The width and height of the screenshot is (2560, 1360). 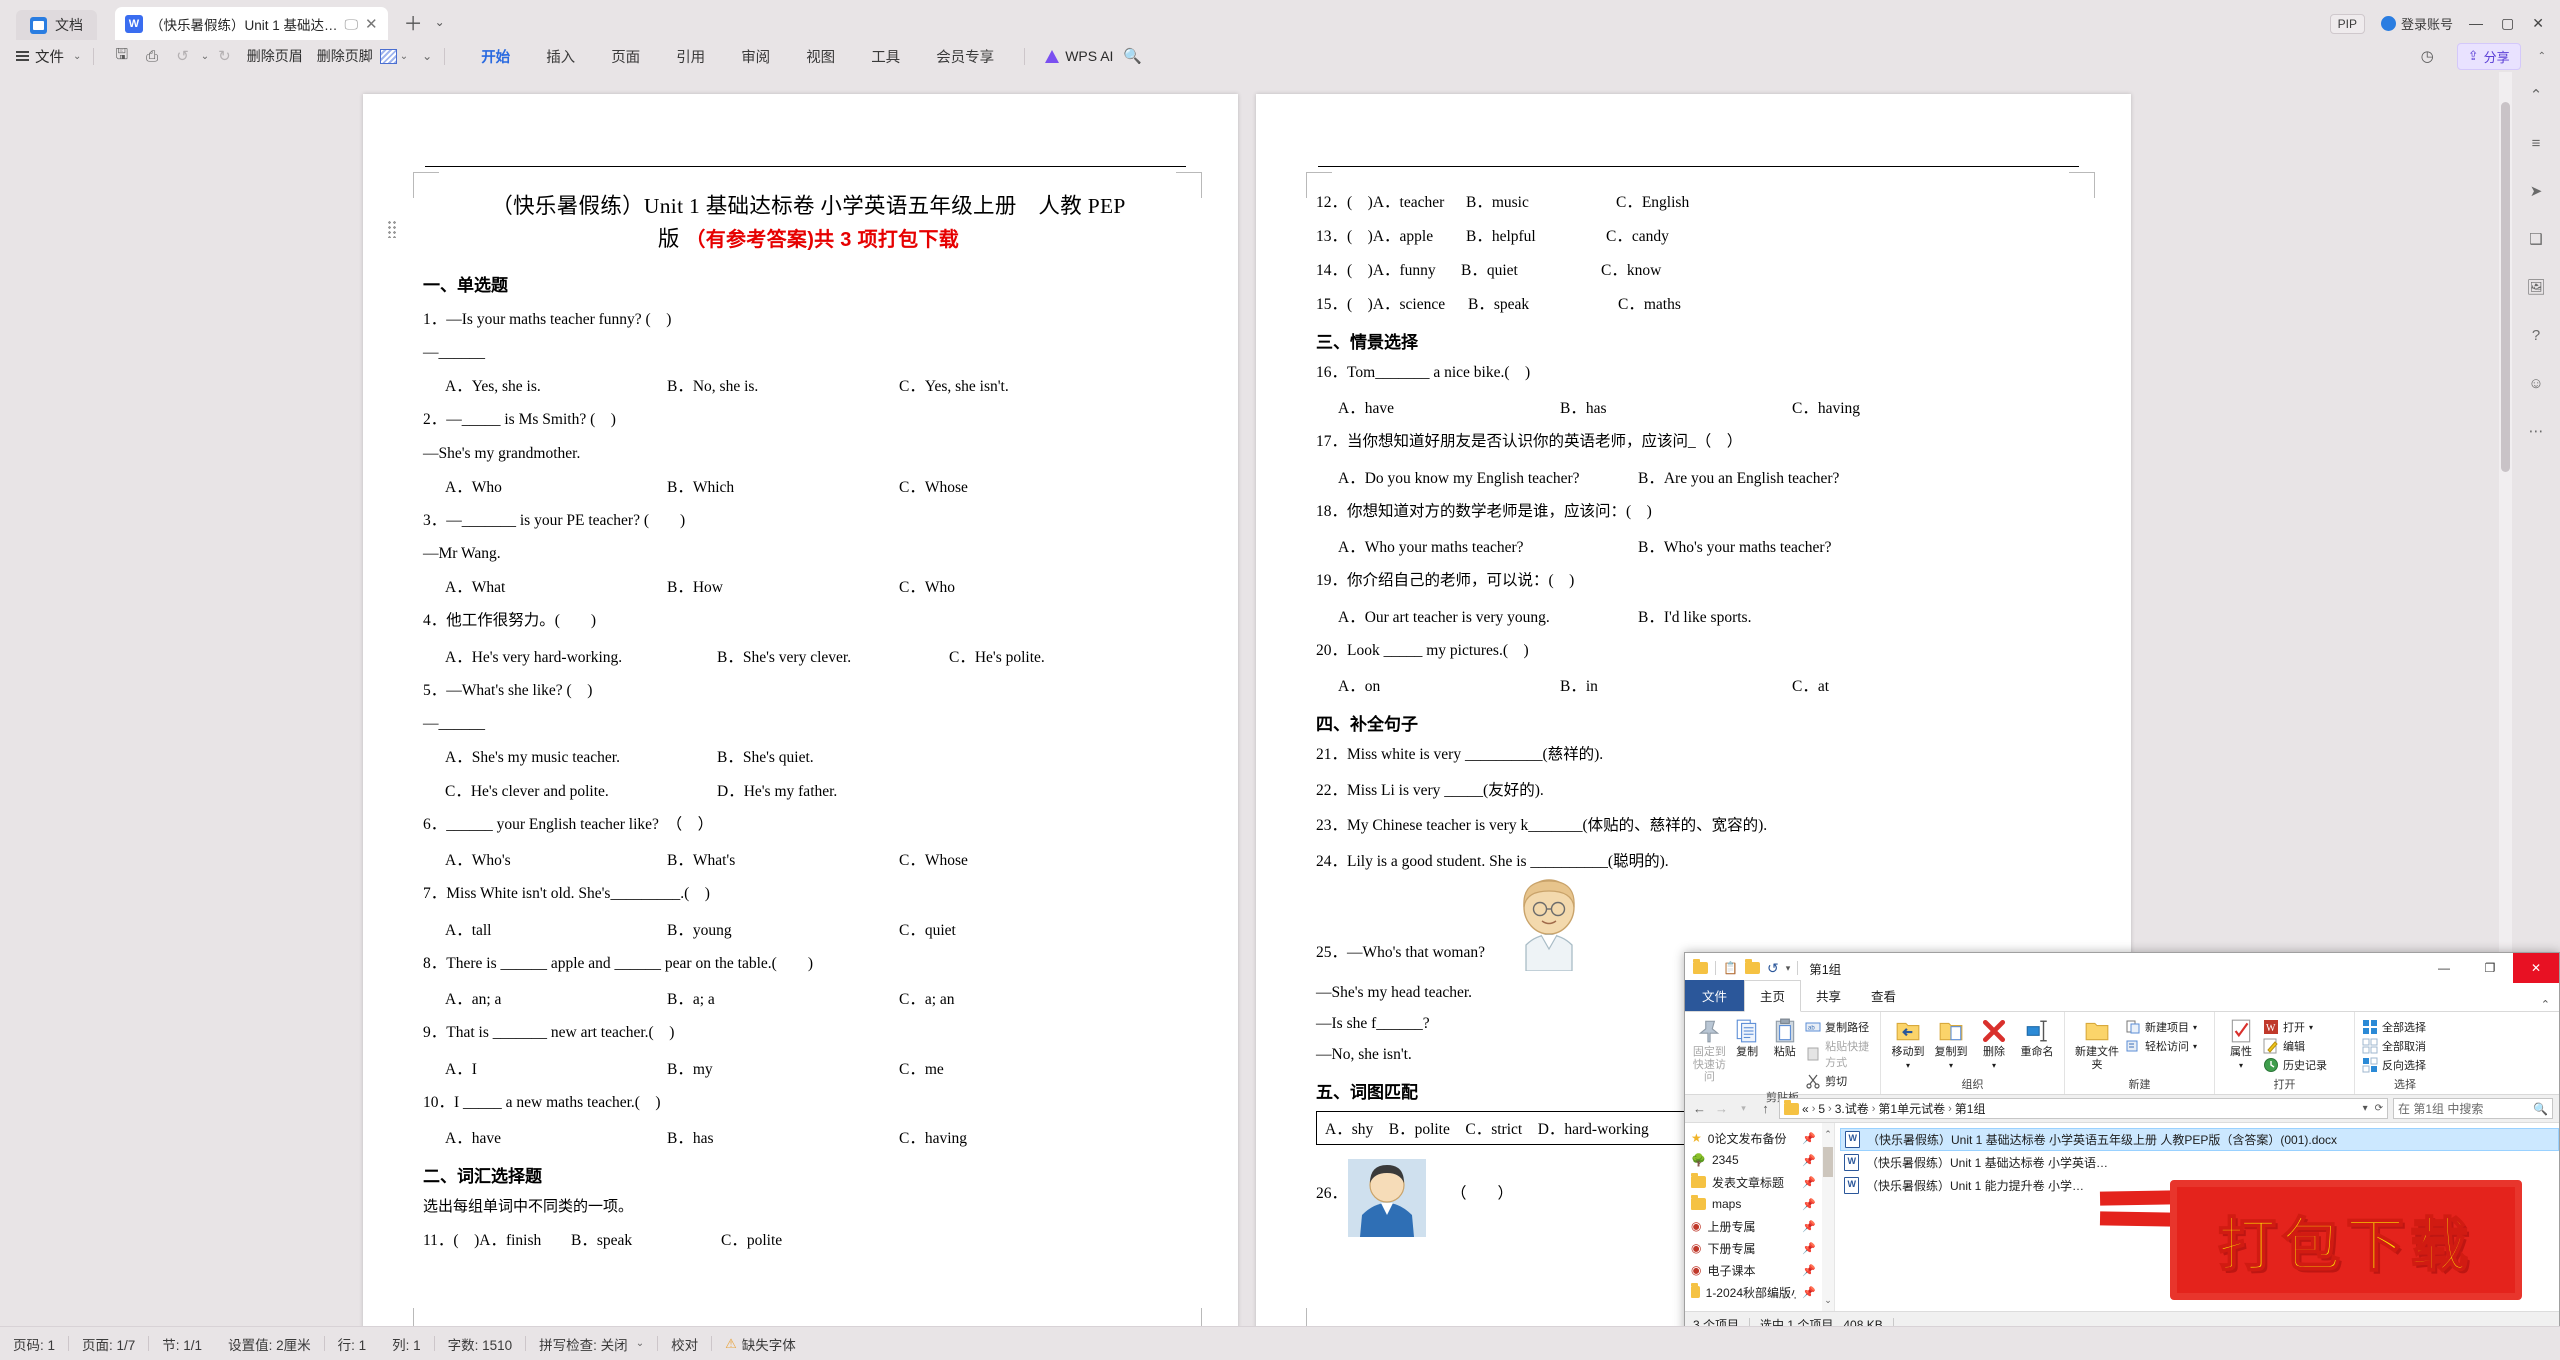 I want to click on document-tab: W （快乐暑假练）Unit 1 基础达… 🖵 ✕, so click(x=251, y=23).